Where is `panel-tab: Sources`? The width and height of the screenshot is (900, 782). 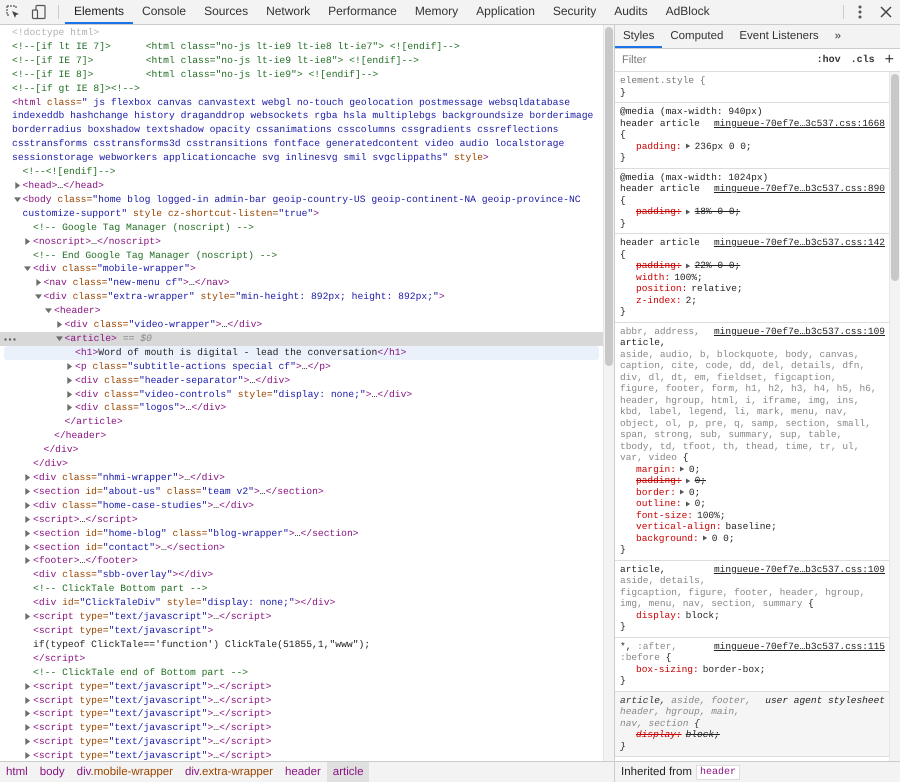
panel-tab: Sources is located at coordinates (226, 12).